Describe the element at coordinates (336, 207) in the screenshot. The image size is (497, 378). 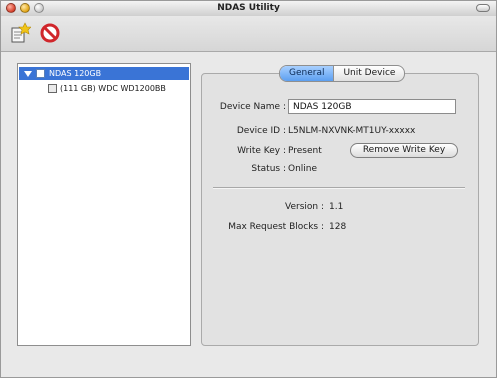
I see `version-value: 1.1` at that location.